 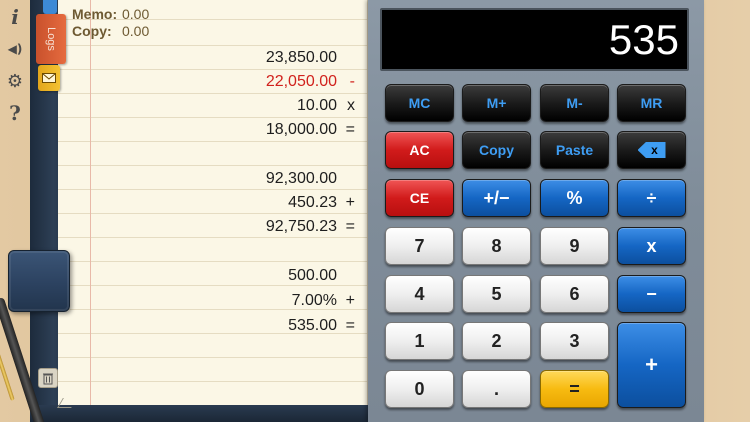 What do you see at coordinates (202, 413) in the screenshot?
I see `notebook-bottom-edge` at bounding box center [202, 413].